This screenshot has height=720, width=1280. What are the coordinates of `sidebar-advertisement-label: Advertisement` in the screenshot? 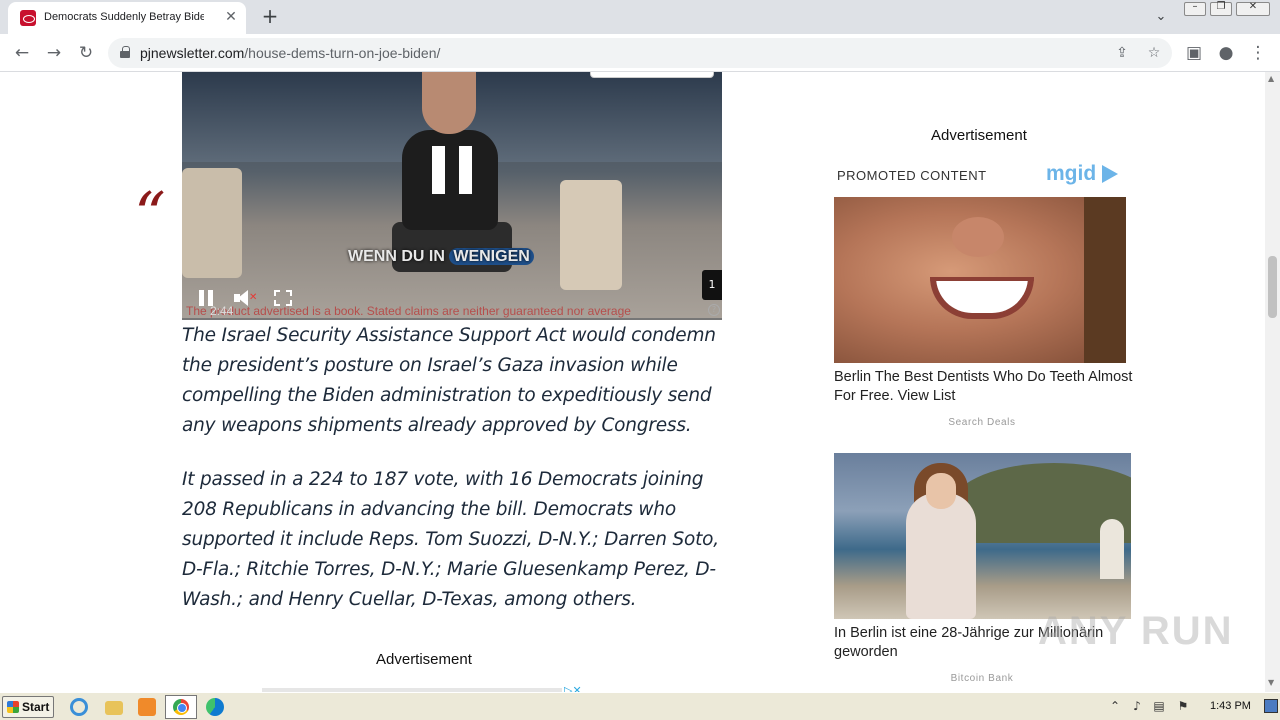 It's located at (979, 135).